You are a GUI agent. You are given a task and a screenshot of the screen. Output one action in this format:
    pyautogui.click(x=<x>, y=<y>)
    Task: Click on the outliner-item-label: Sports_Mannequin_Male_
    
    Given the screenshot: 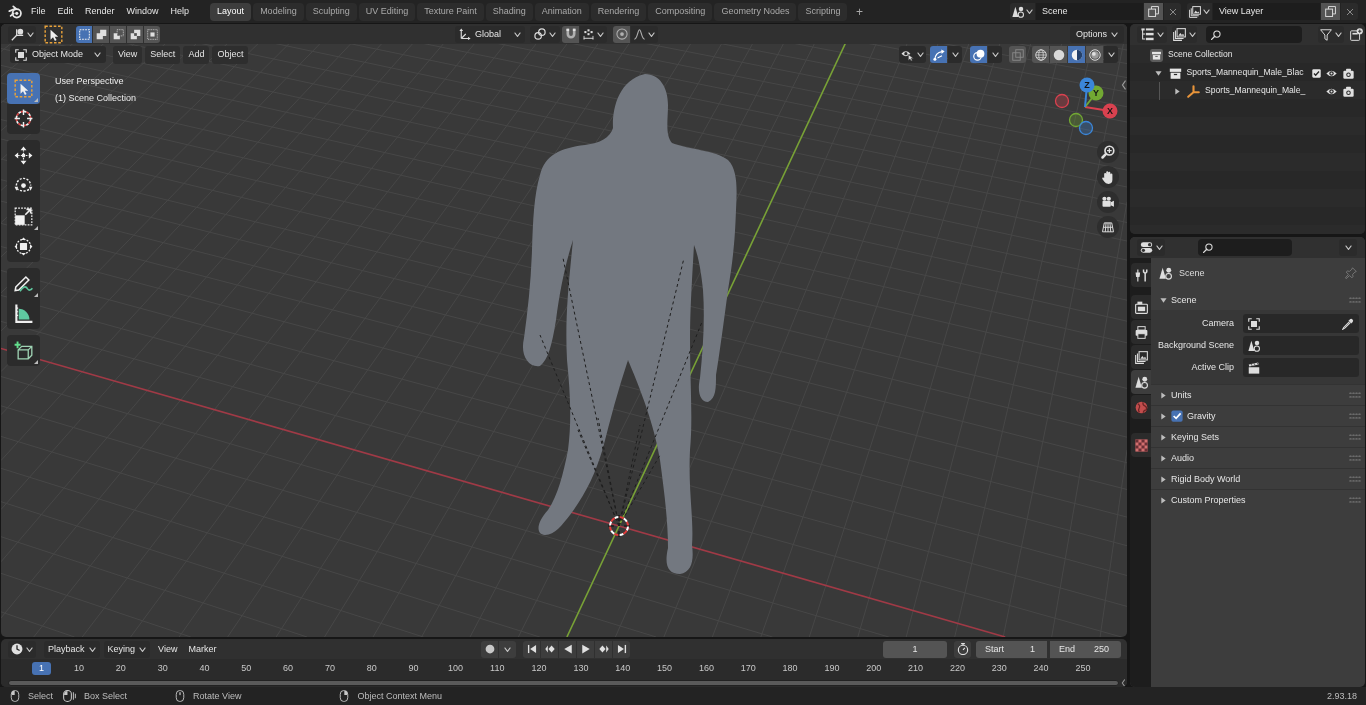 What is the action you would take?
    pyautogui.click(x=1255, y=91)
    